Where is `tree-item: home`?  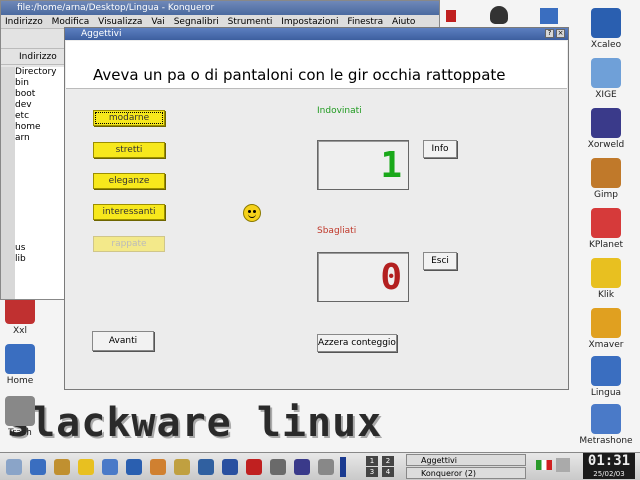
tree-item: home is located at coordinates (40, 127).